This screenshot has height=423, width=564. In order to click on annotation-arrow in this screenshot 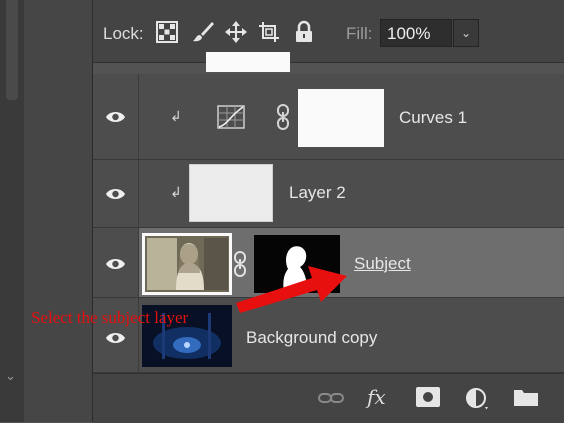, I will do `click(291, 289)`.